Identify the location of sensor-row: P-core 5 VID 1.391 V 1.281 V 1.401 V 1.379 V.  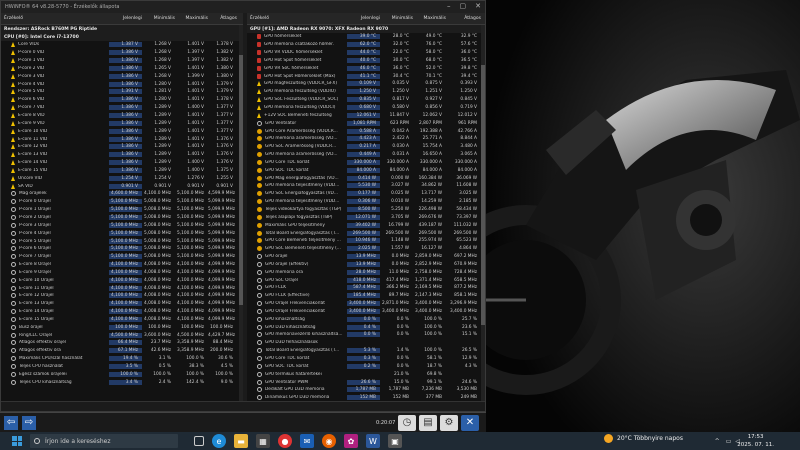
(122, 92).